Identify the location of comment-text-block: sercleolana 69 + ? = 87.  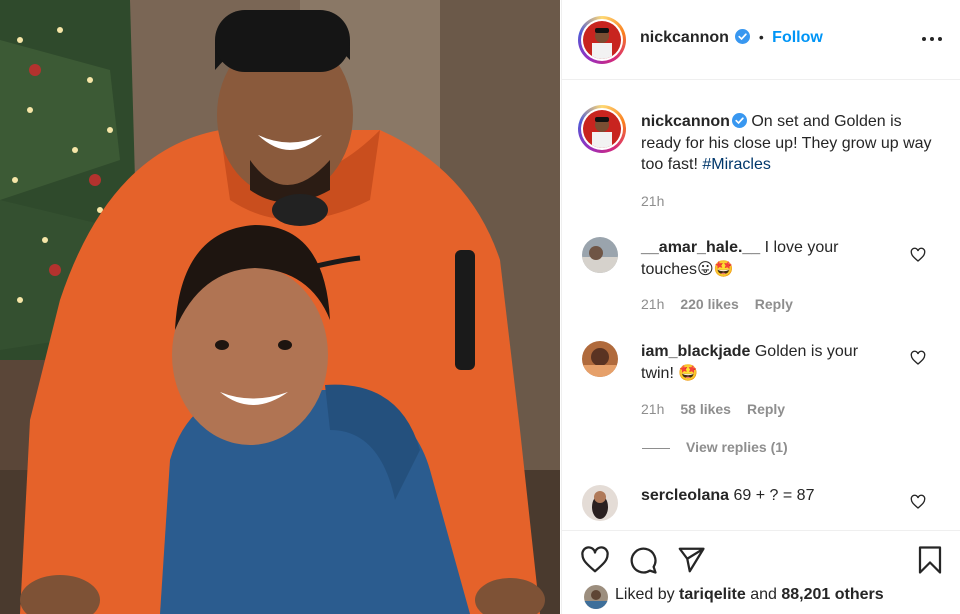
(771, 496).